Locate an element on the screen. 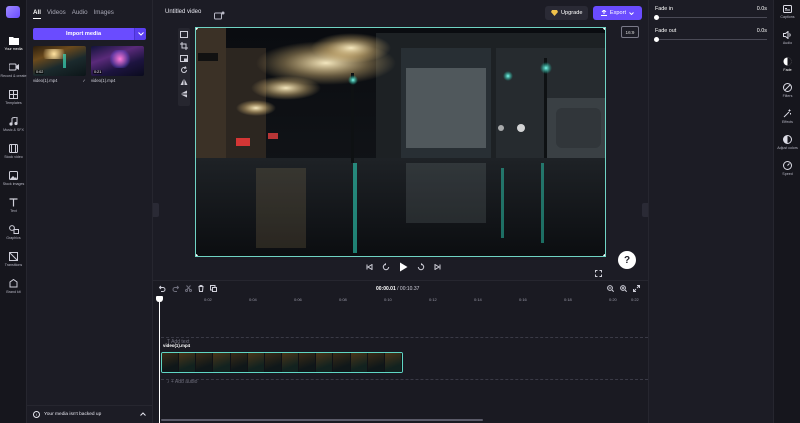 The width and height of the screenshot is (800, 423). pip-icon is located at coordinates (184, 58).